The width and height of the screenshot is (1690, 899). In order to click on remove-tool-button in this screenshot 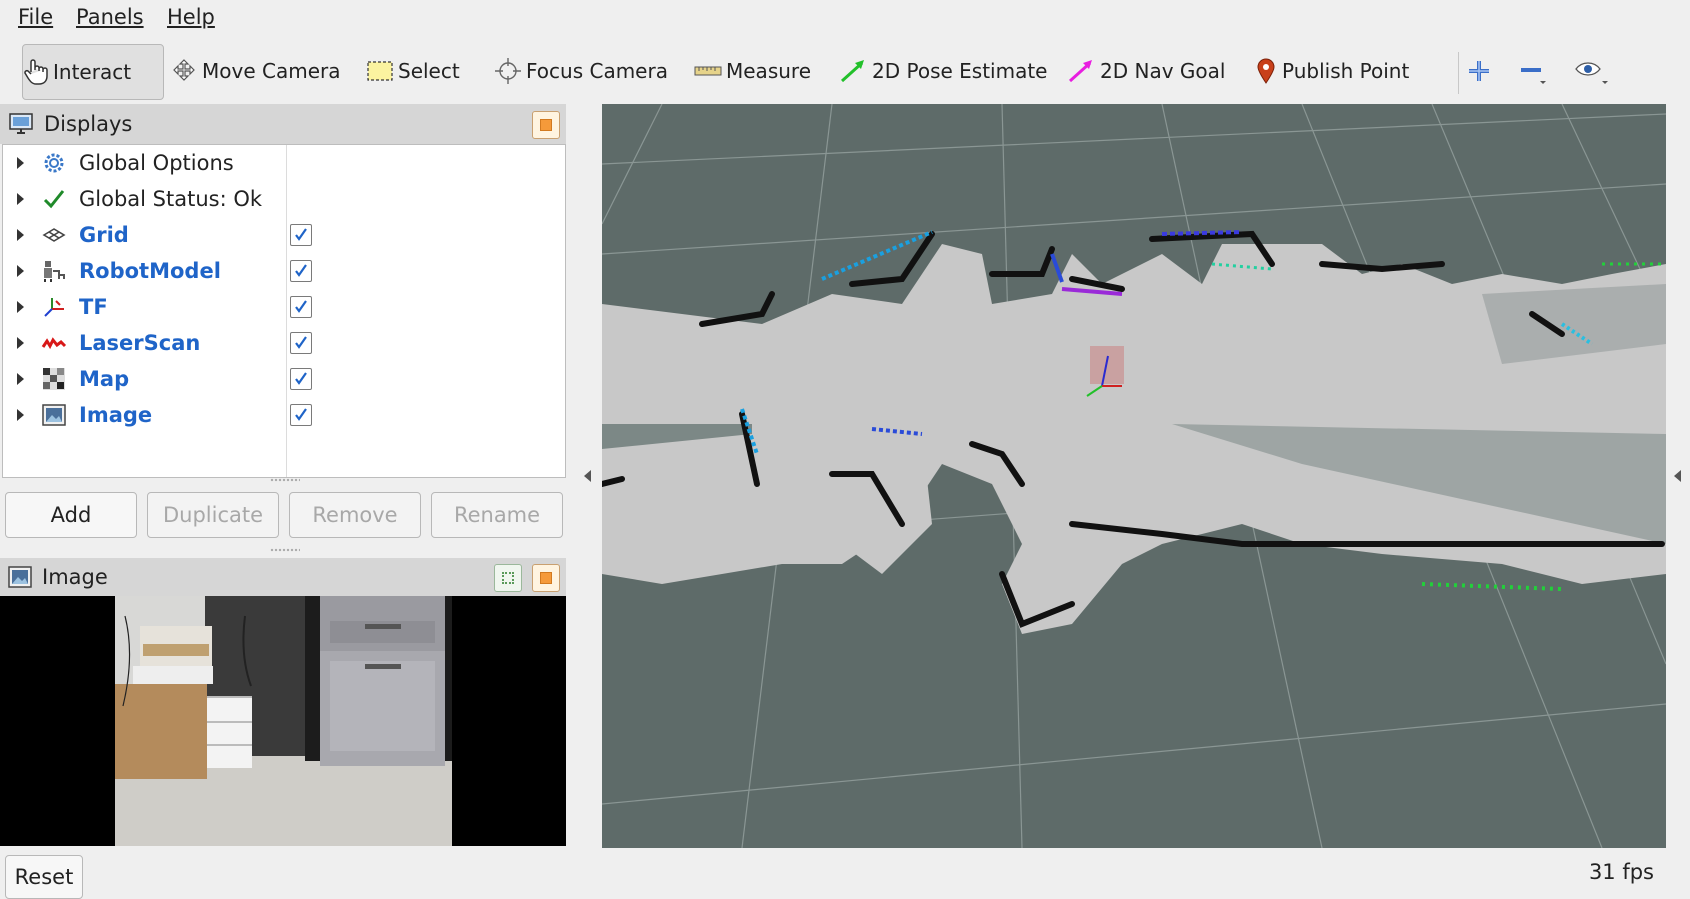, I will do `click(1535, 71)`.